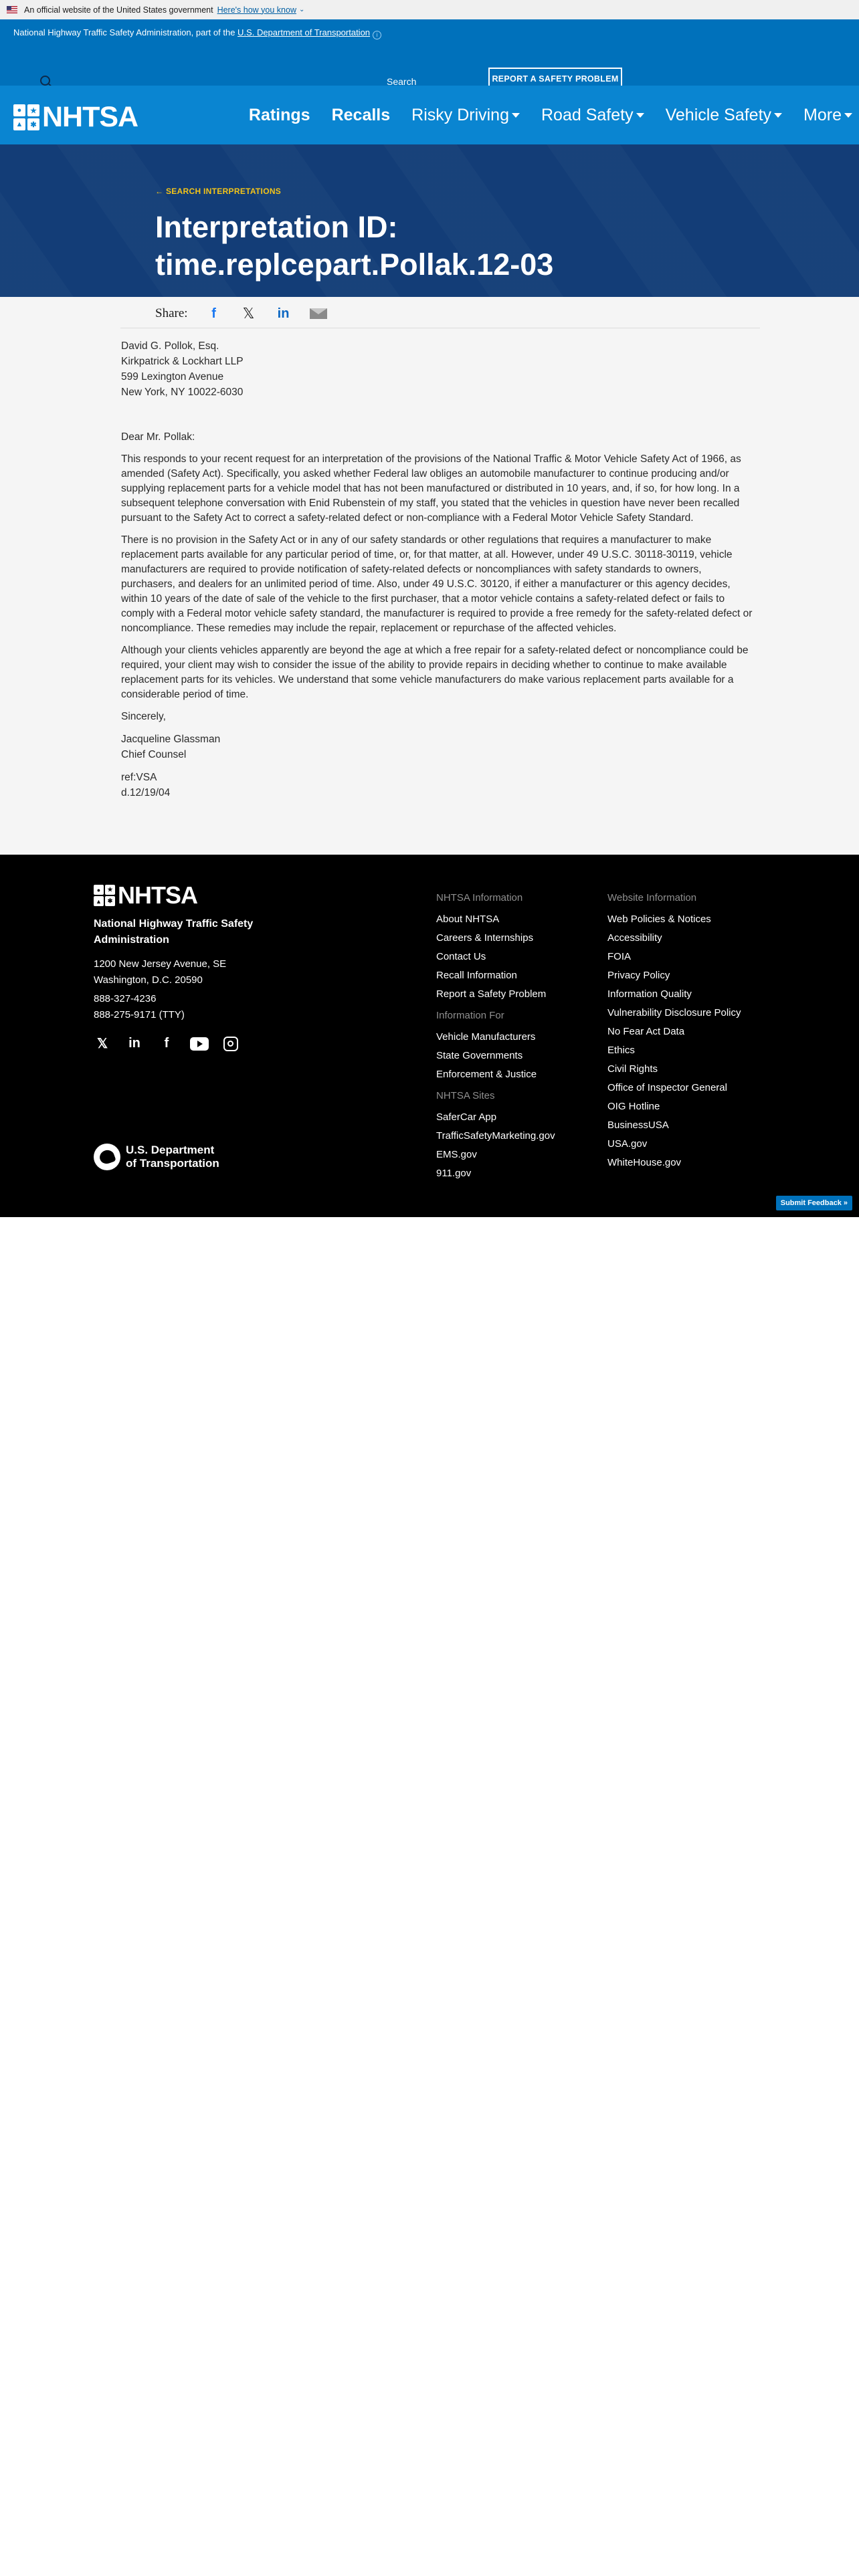  What do you see at coordinates (182, 392) in the screenshot?
I see `address-line: New York, NY 10022-6030` at bounding box center [182, 392].